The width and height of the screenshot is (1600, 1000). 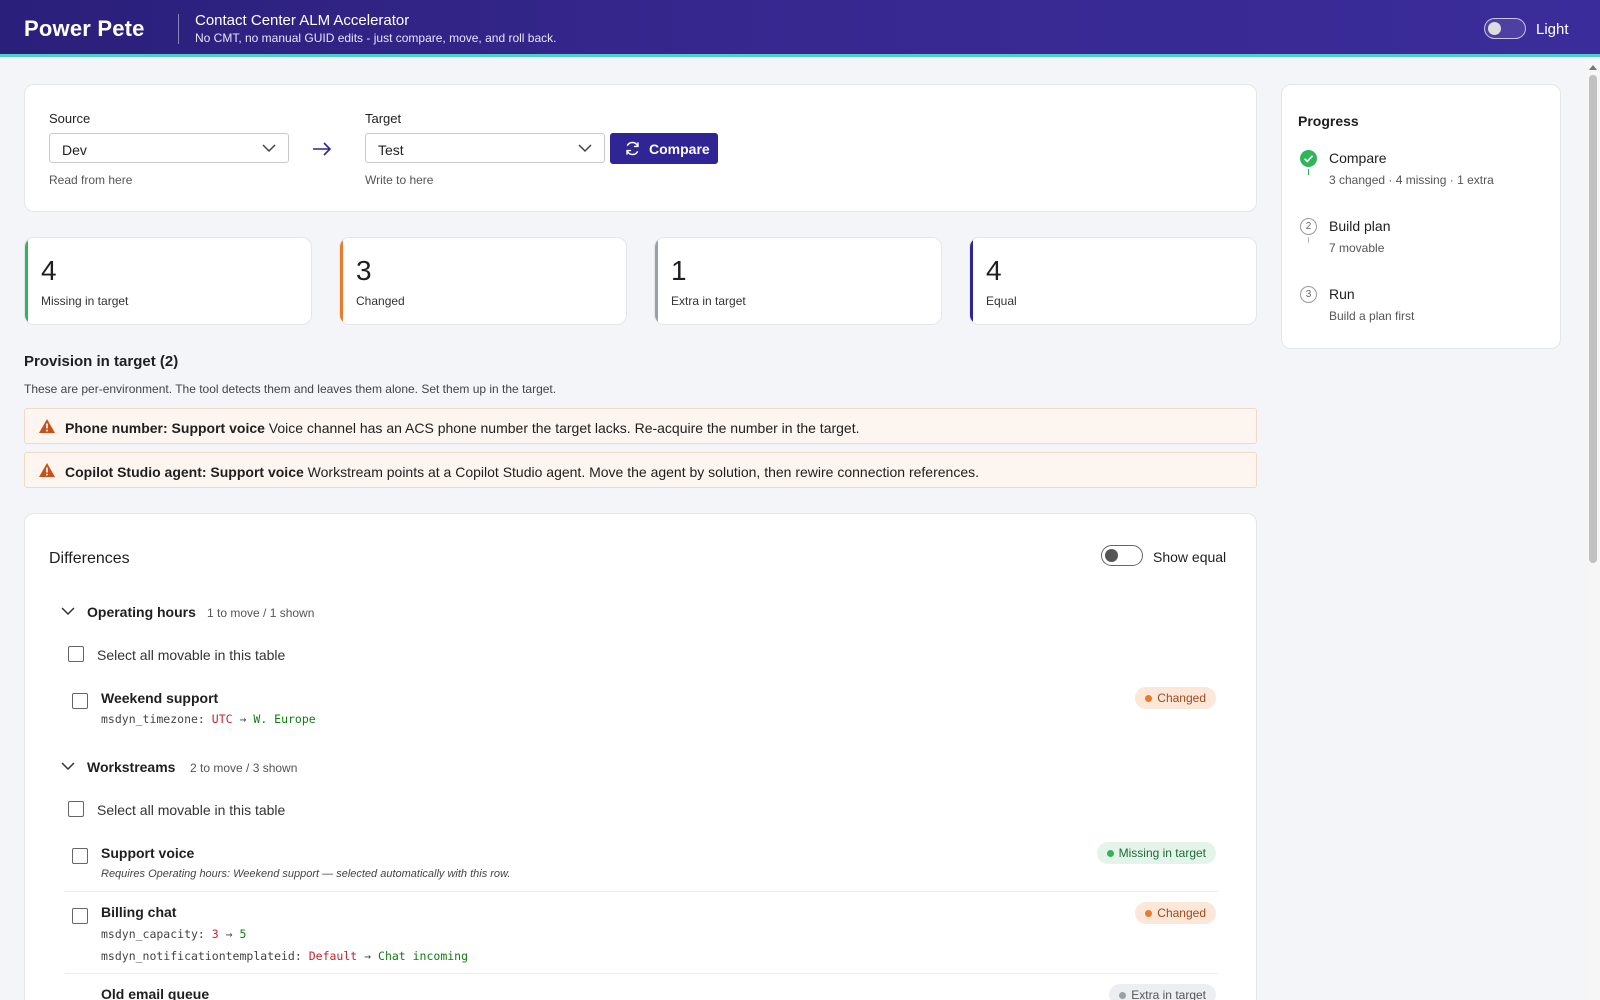 I want to click on step-name-compare: Compare, so click(x=1358, y=158).